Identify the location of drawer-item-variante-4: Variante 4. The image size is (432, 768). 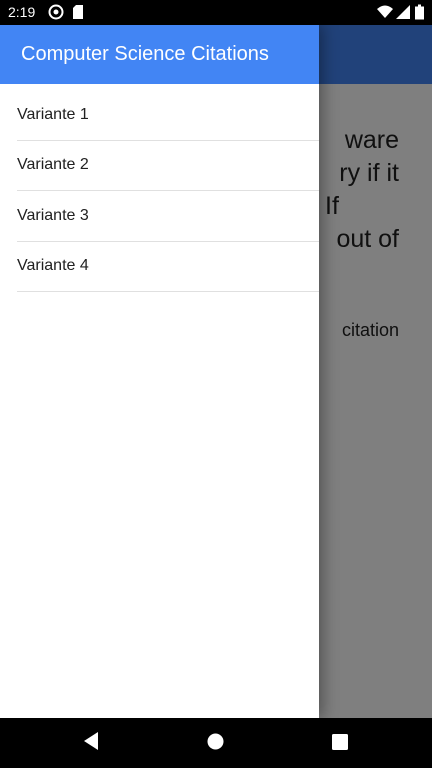
(168, 267).